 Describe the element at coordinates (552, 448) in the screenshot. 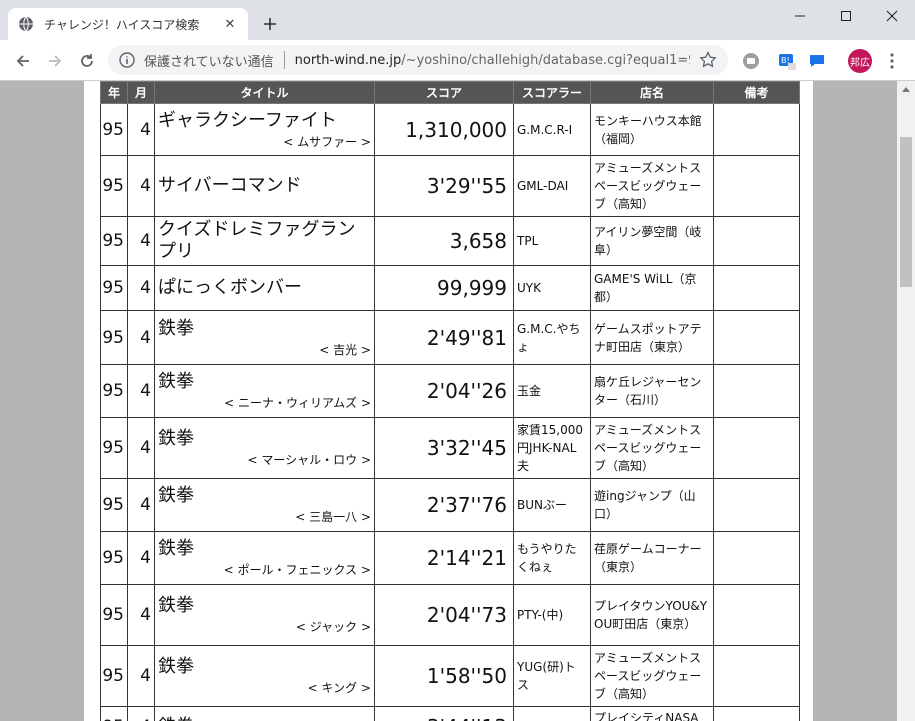

I see `cell-scorer: 家賃15,000円JHK-NAL夫` at that location.